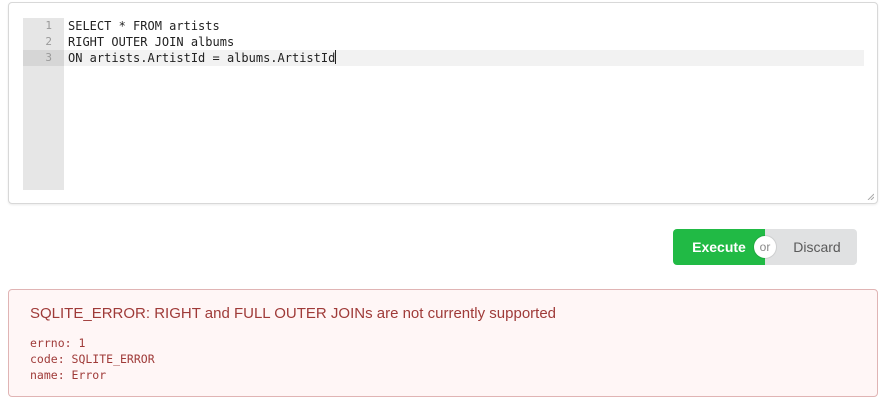 Image resolution: width=883 pixels, height=411 pixels. What do you see at coordinates (151, 42) in the screenshot?
I see `code-line-text: RIGHT OUTER JOIN albums` at bounding box center [151, 42].